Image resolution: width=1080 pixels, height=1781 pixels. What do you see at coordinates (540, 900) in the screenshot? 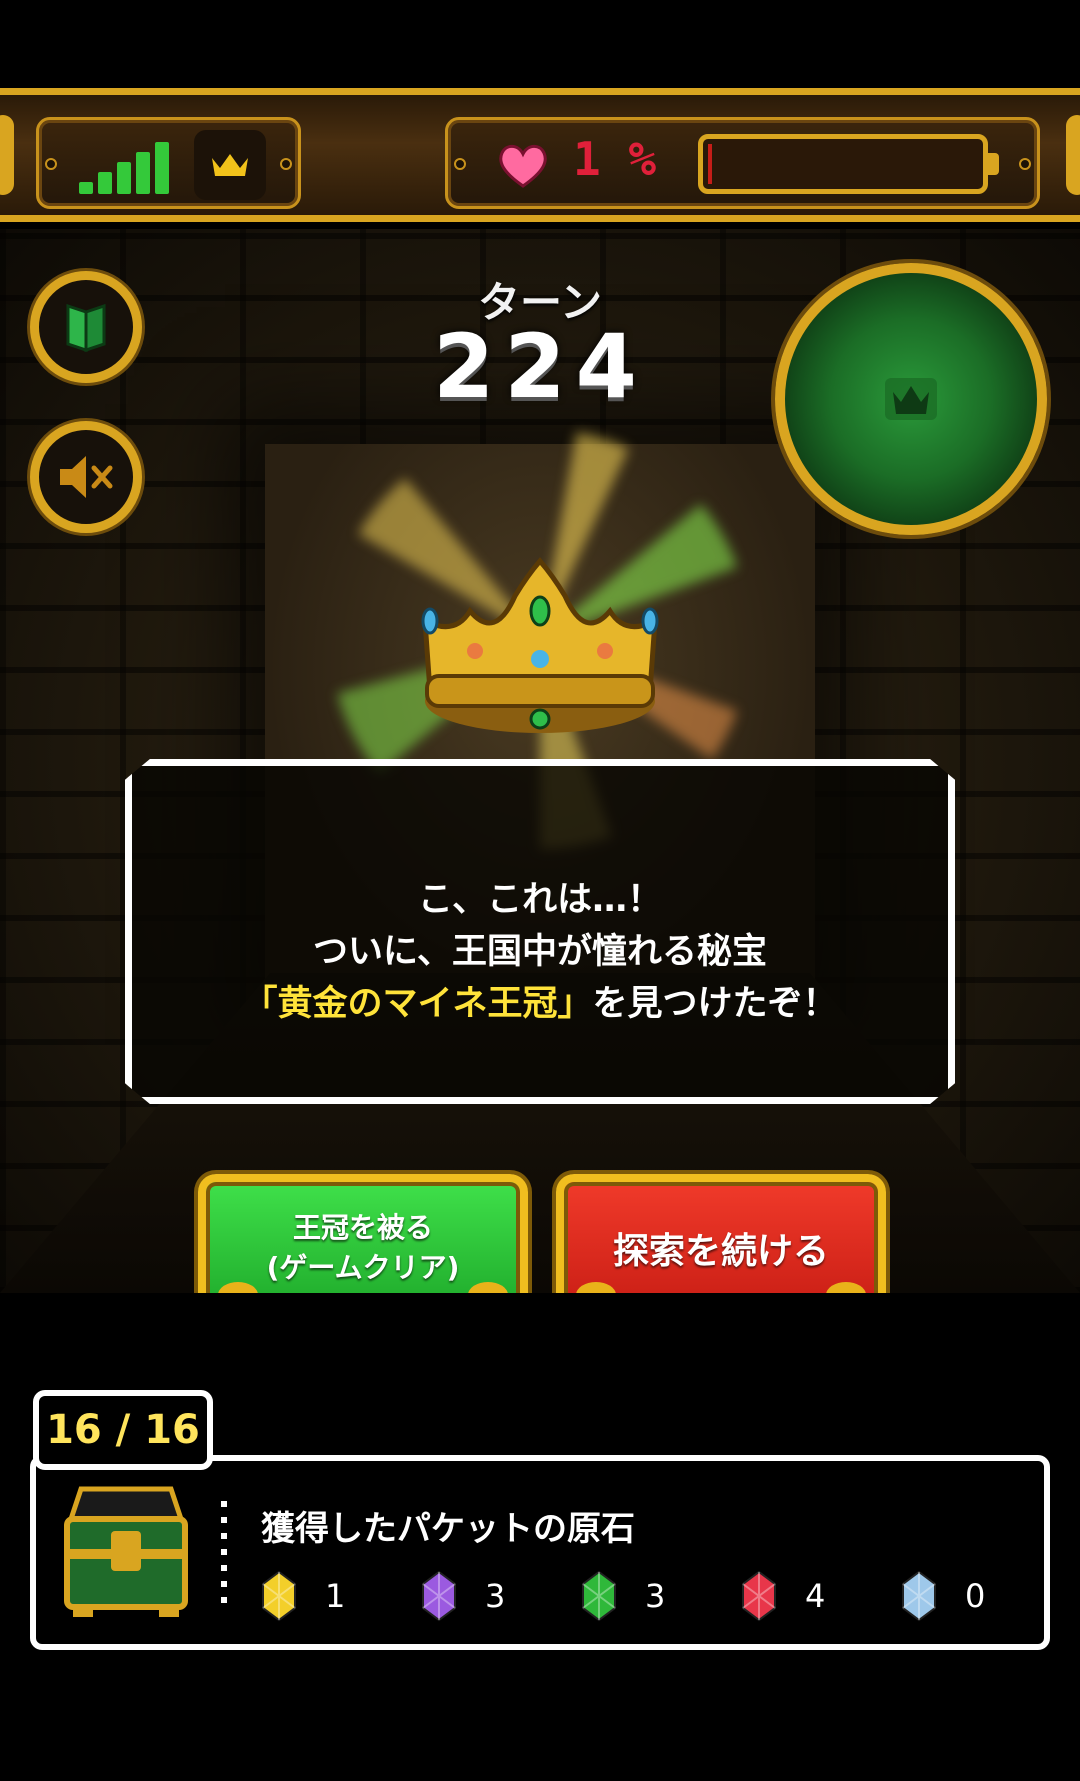
I see `dialog-line-1: こ、これは…！` at bounding box center [540, 900].